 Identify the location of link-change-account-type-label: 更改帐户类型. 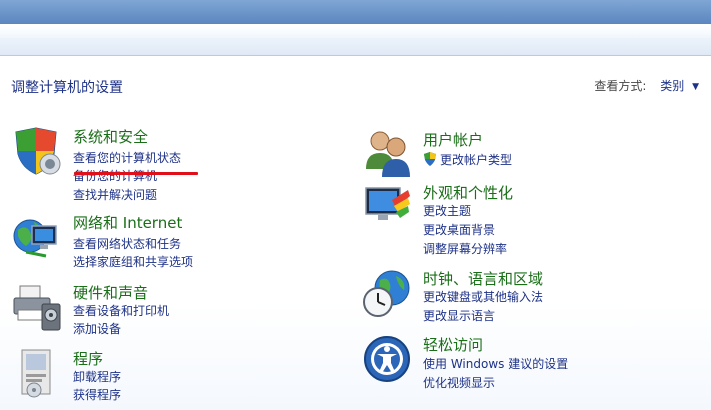
(476, 160).